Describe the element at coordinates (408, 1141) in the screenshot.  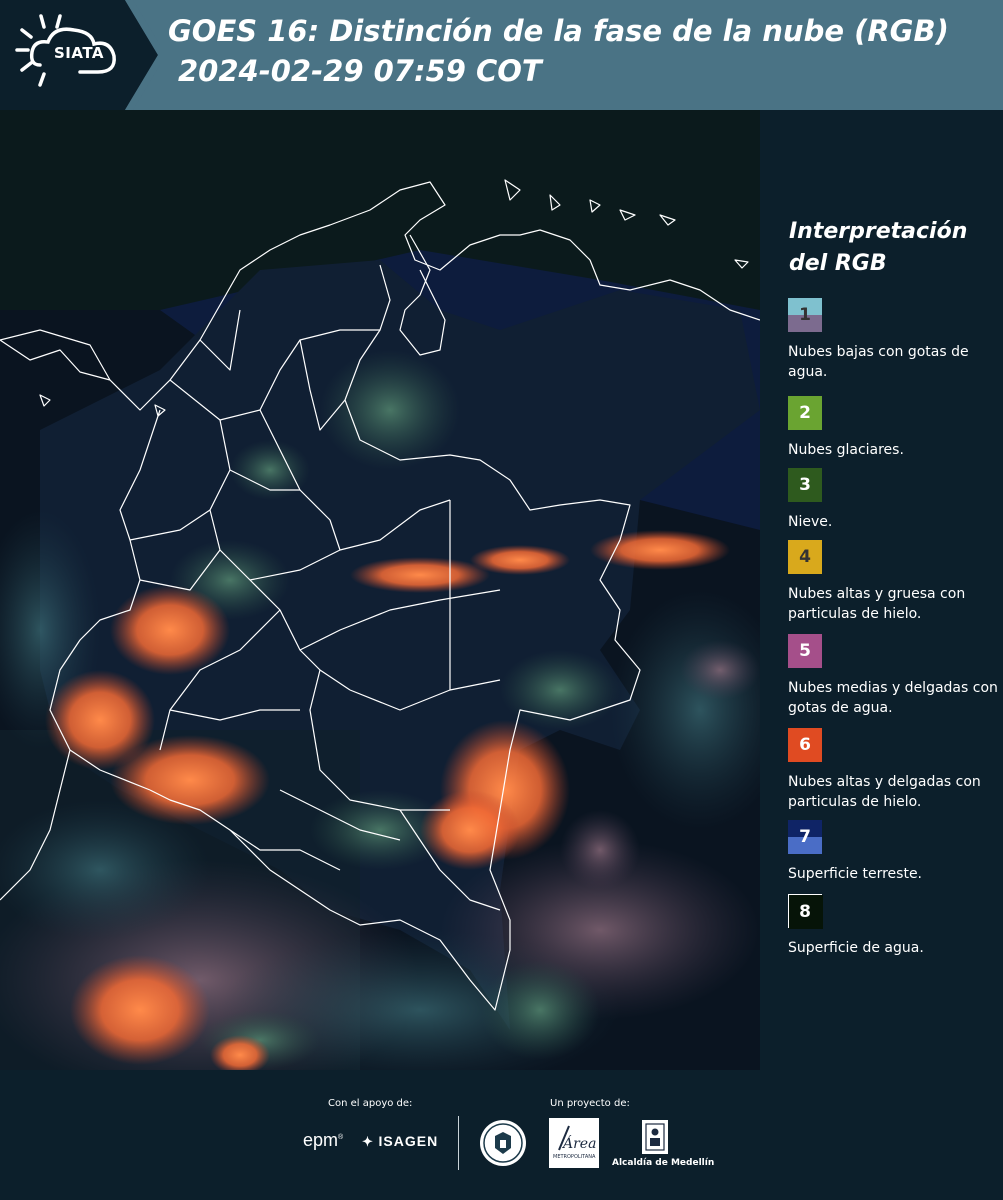
I see `isagen-logo-text: ISAGEN` at that location.